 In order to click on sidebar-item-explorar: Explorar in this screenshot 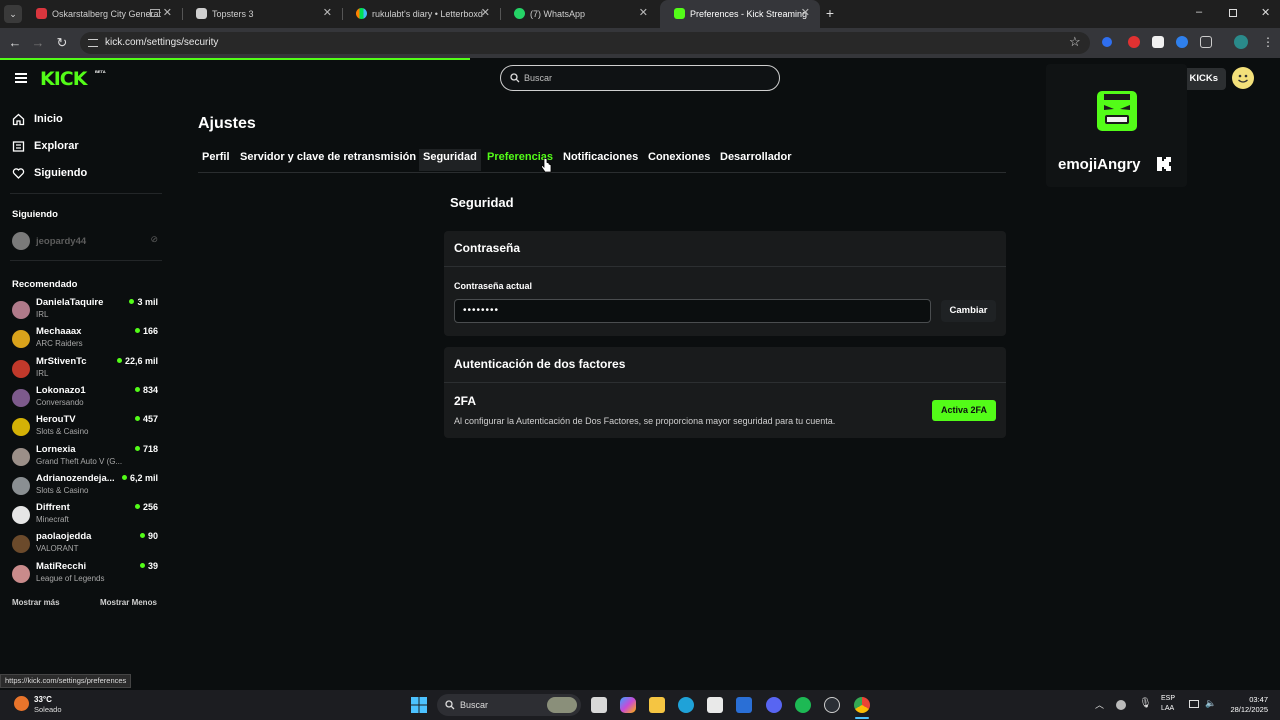, I will do `click(45, 146)`.